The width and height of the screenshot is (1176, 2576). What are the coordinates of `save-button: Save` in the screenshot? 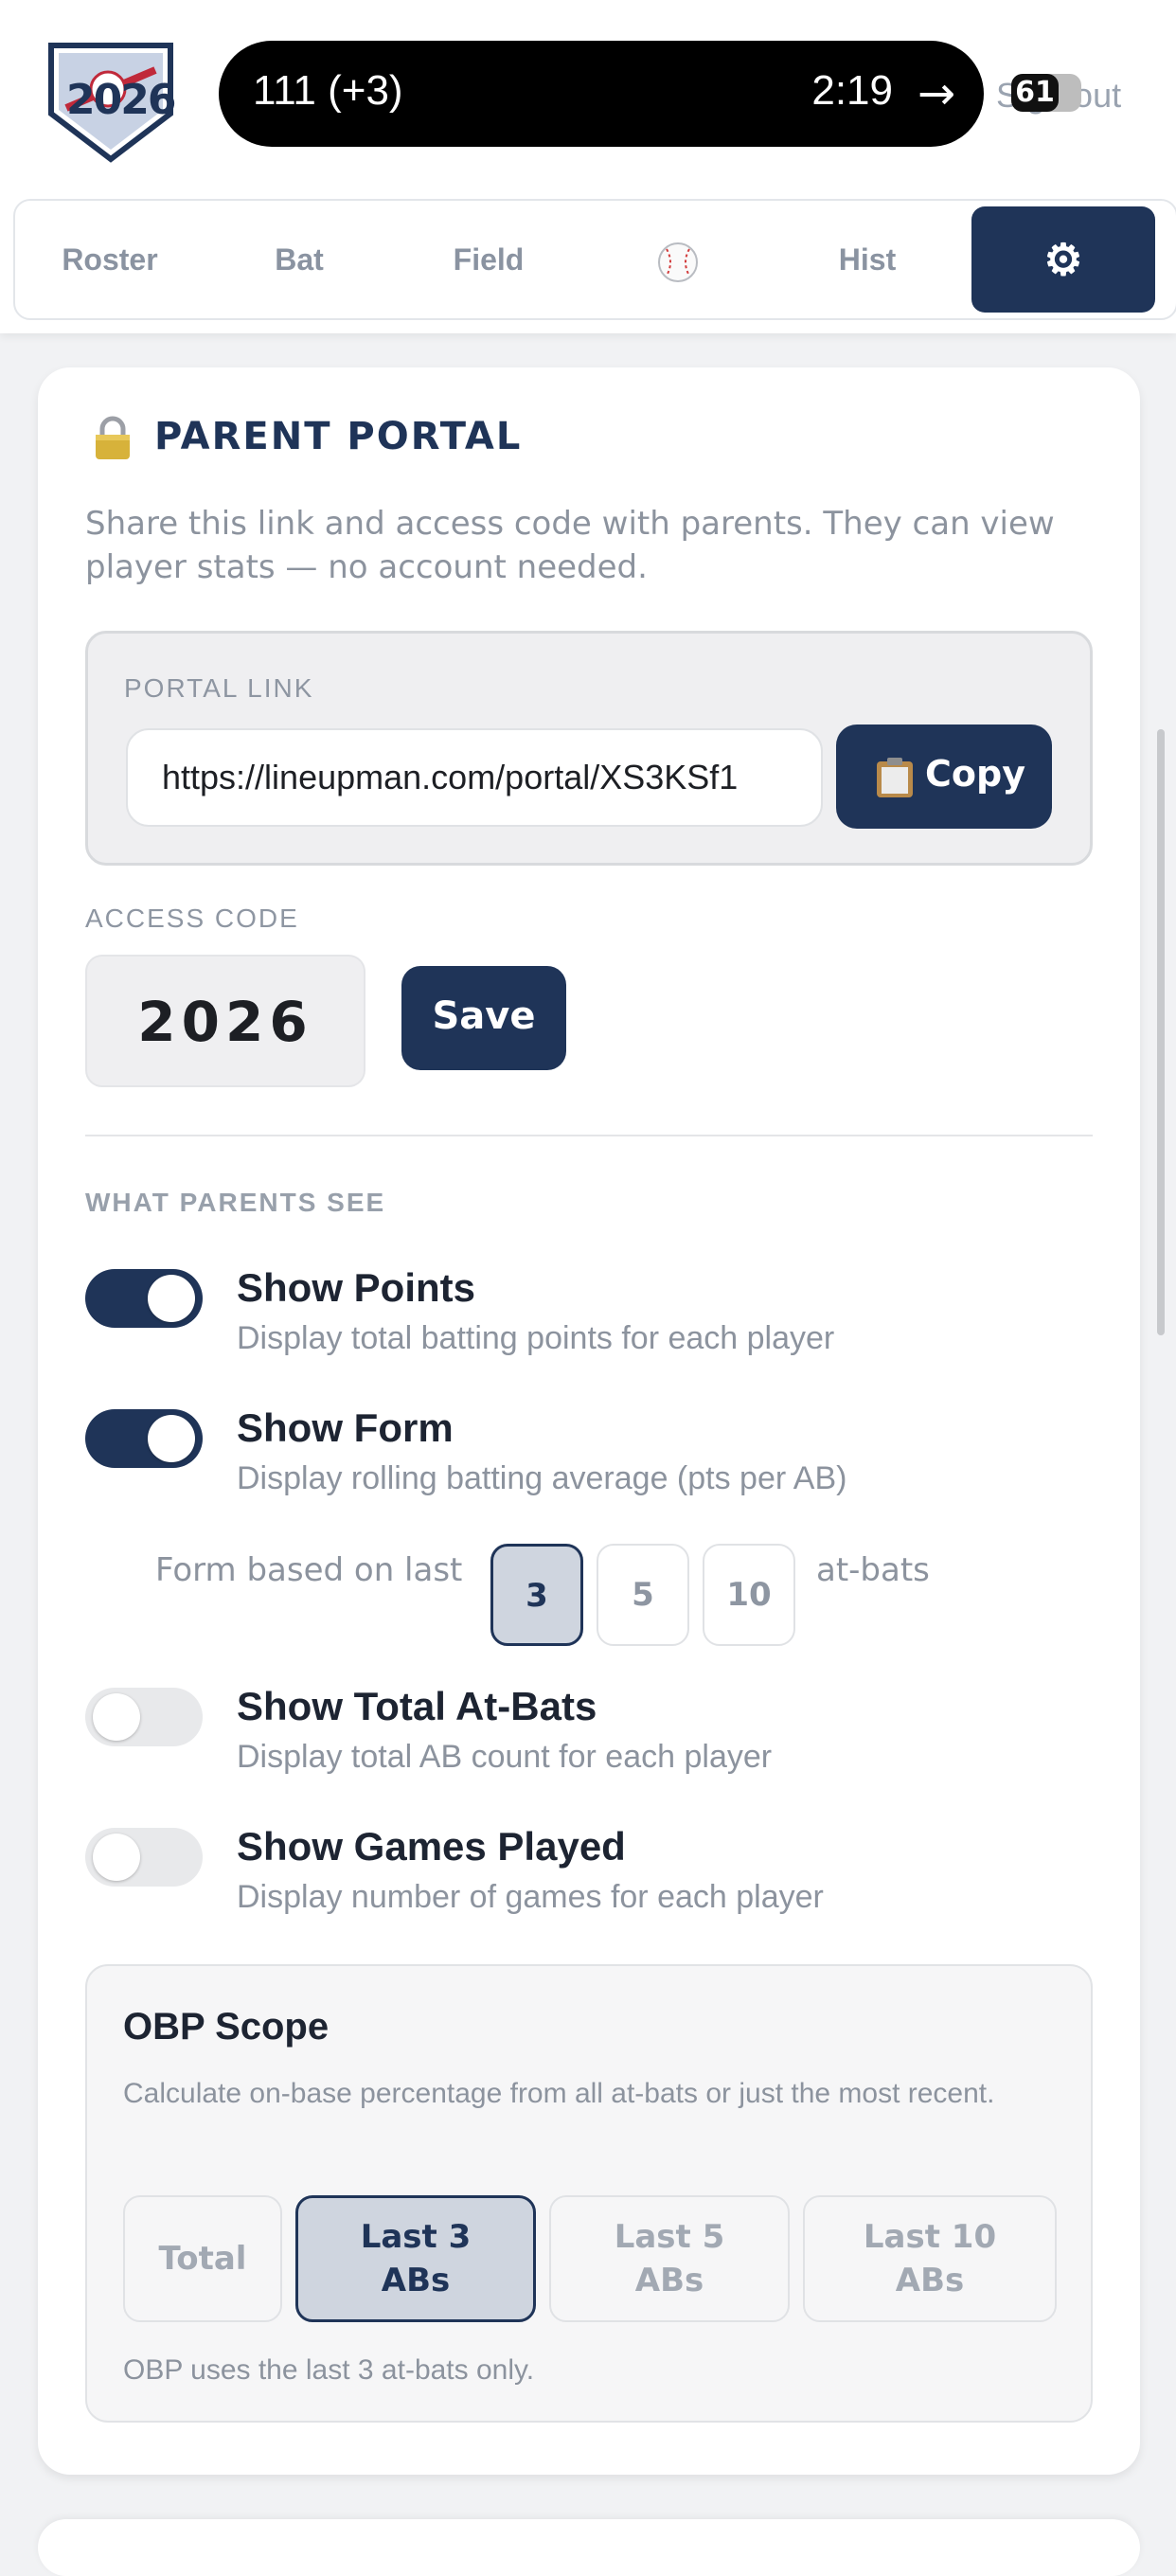 It's located at (483, 1018).